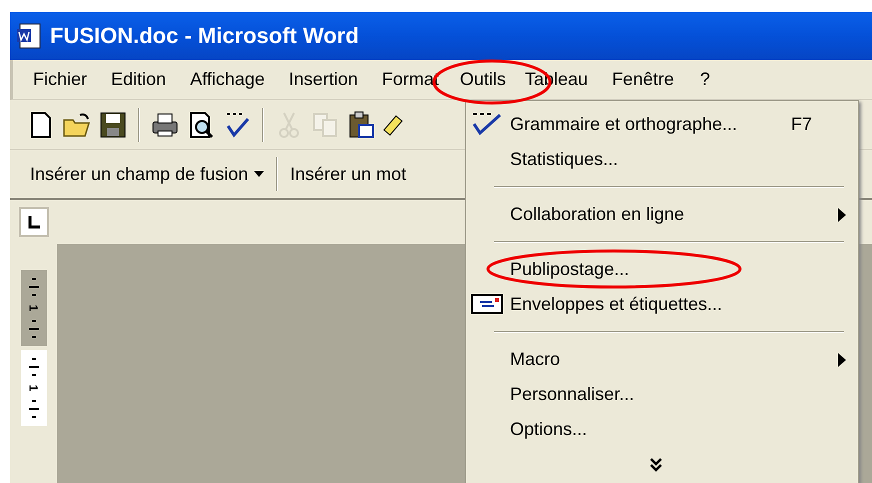 This screenshot has width=872, height=483. I want to click on left-tab-icon, so click(33, 222).